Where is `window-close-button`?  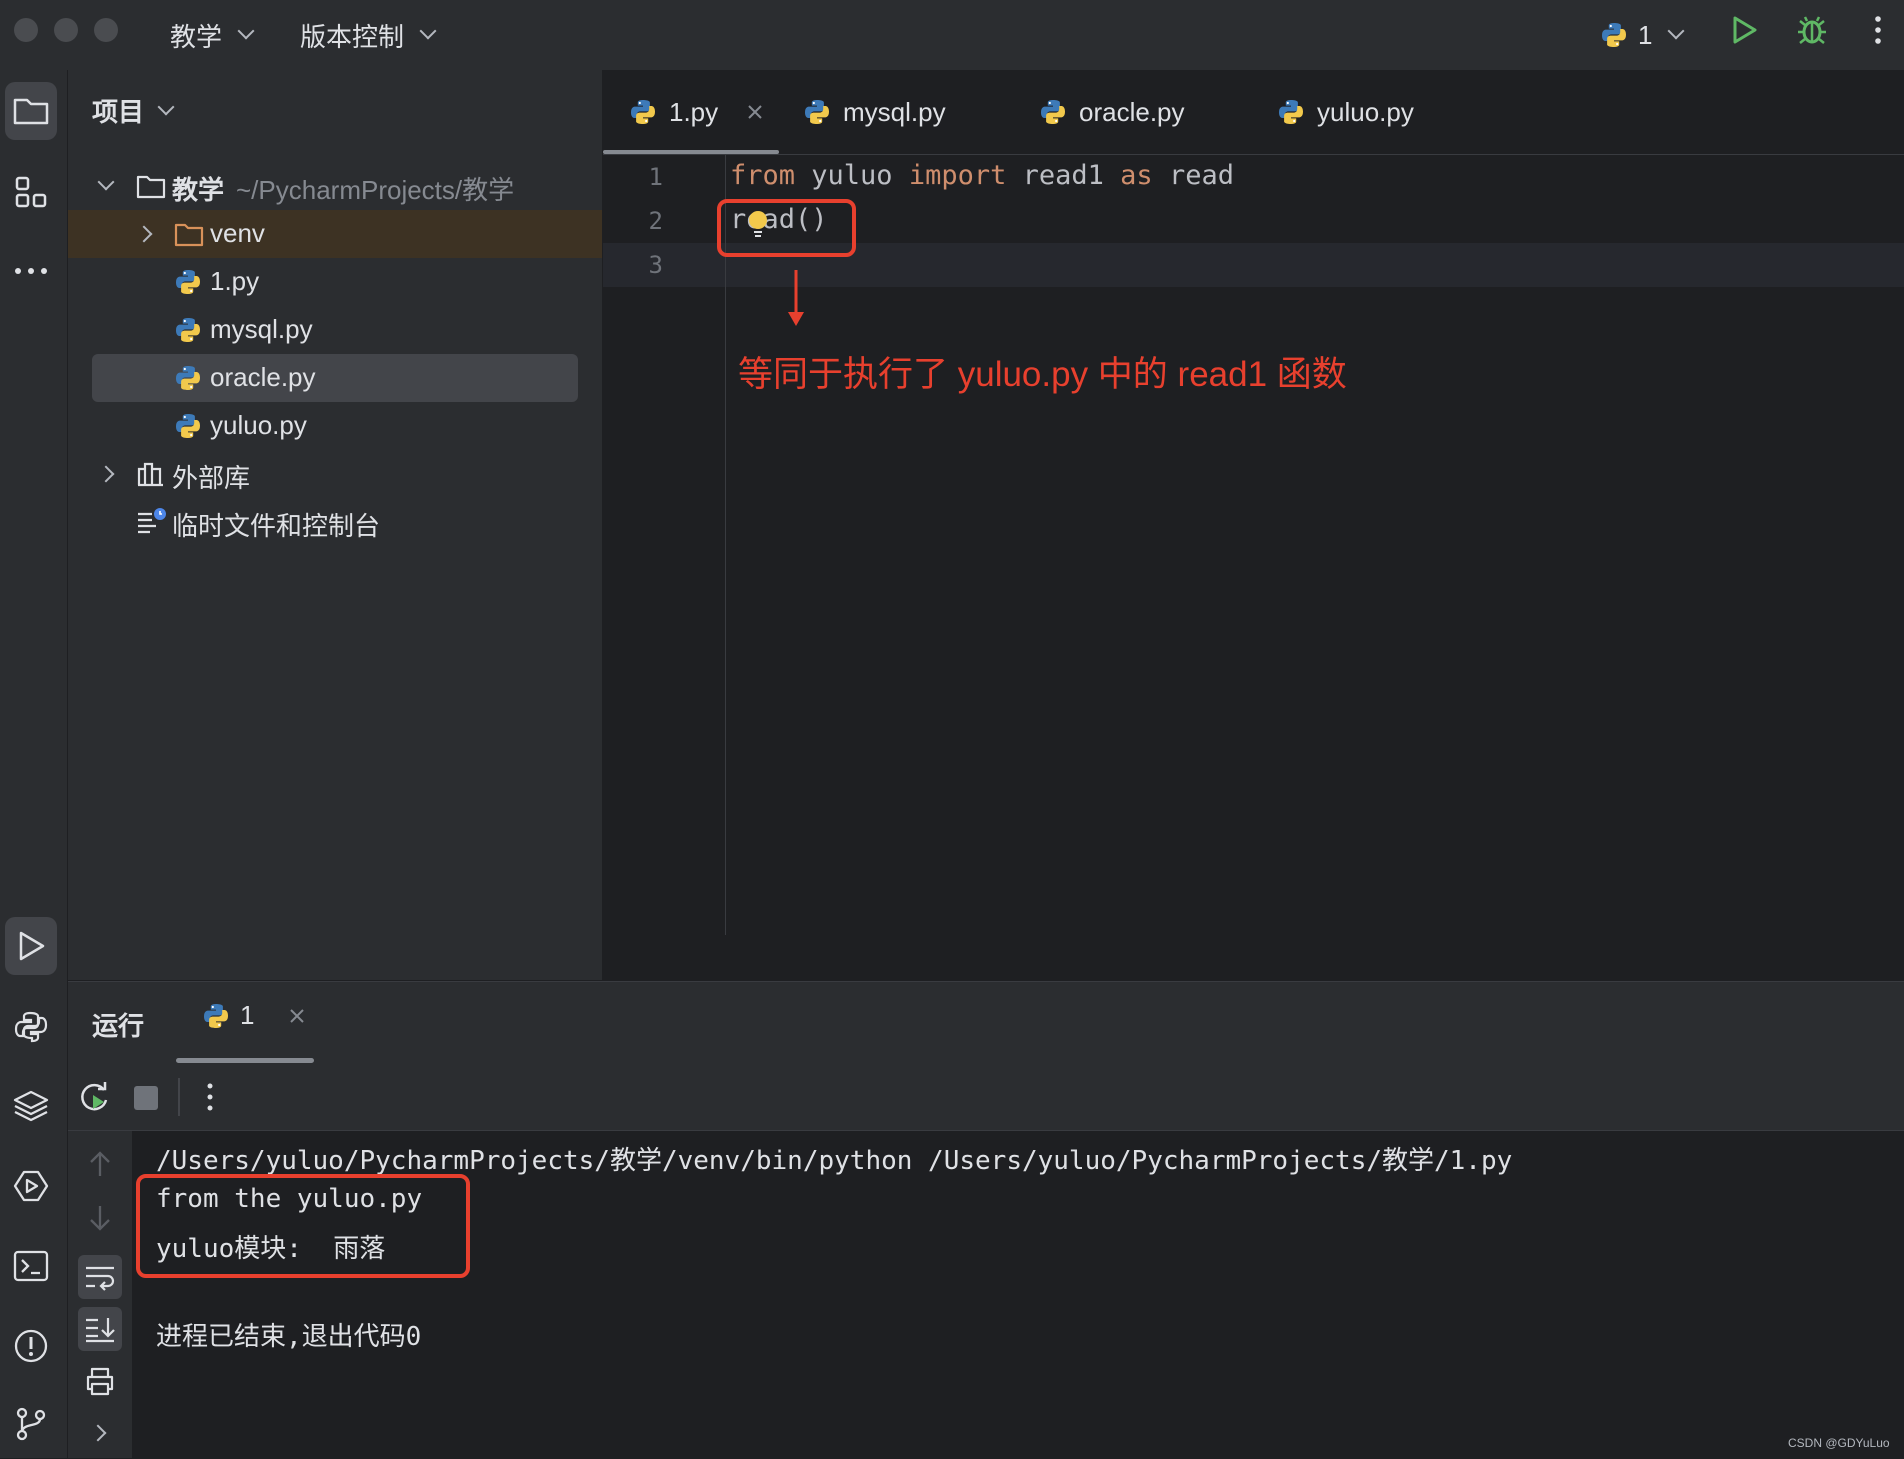
window-close-button is located at coordinates (26, 30).